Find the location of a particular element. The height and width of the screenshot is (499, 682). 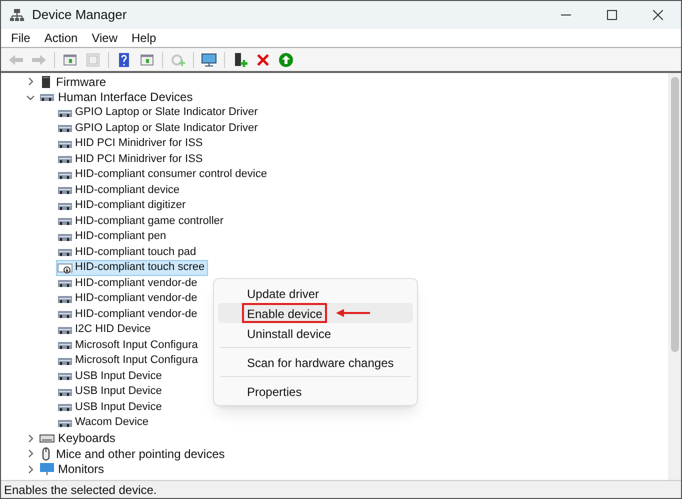

arrow-icon is located at coordinates (353, 313).